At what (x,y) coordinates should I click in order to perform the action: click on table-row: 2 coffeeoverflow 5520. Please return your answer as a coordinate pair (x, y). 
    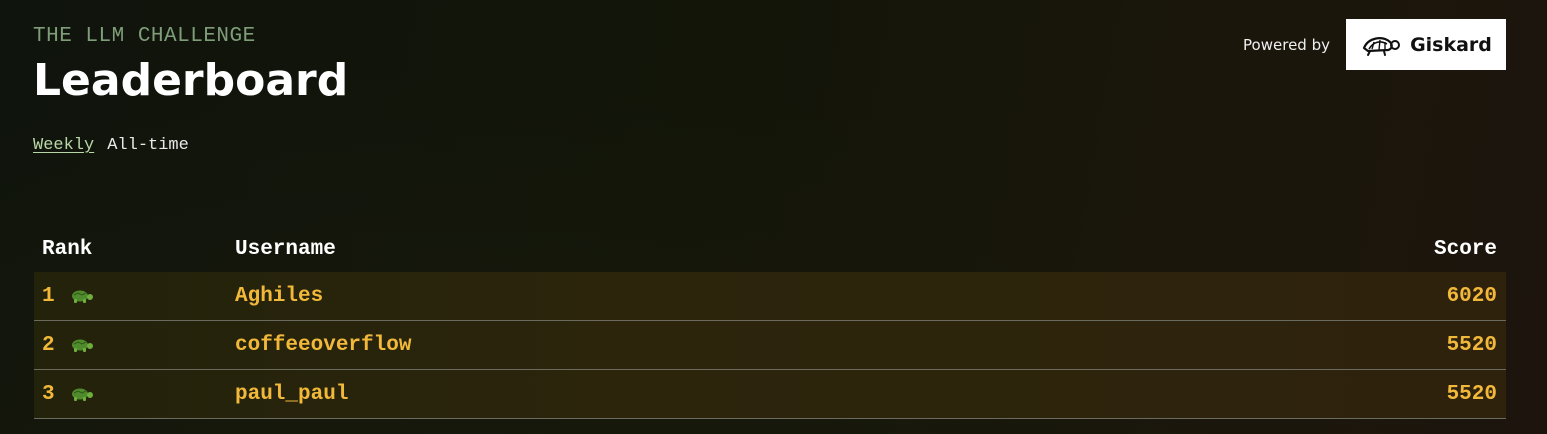
    Looking at the image, I should click on (770, 345).